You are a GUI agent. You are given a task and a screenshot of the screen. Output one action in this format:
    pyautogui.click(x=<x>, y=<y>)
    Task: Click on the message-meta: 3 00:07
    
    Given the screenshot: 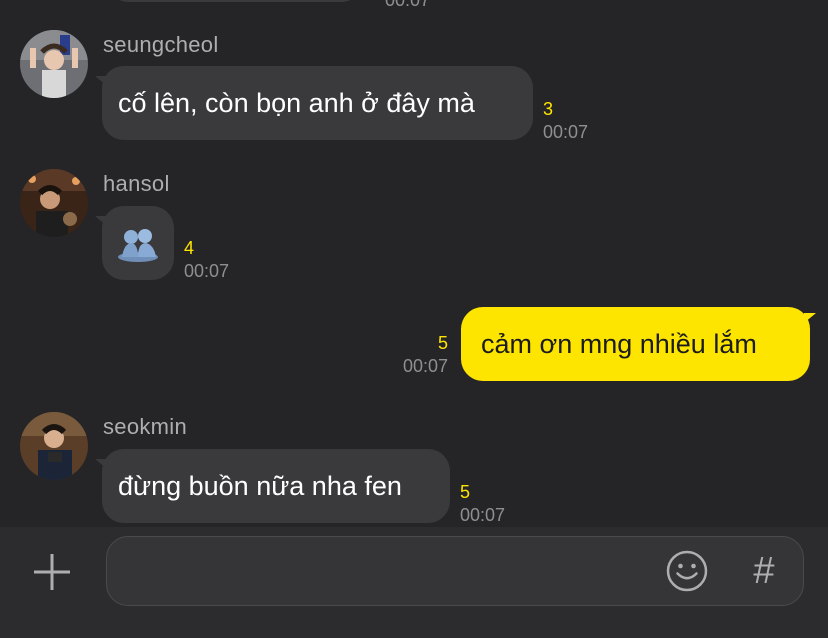 What is the action you would take?
    pyautogui.click(x=565, y=121)
    